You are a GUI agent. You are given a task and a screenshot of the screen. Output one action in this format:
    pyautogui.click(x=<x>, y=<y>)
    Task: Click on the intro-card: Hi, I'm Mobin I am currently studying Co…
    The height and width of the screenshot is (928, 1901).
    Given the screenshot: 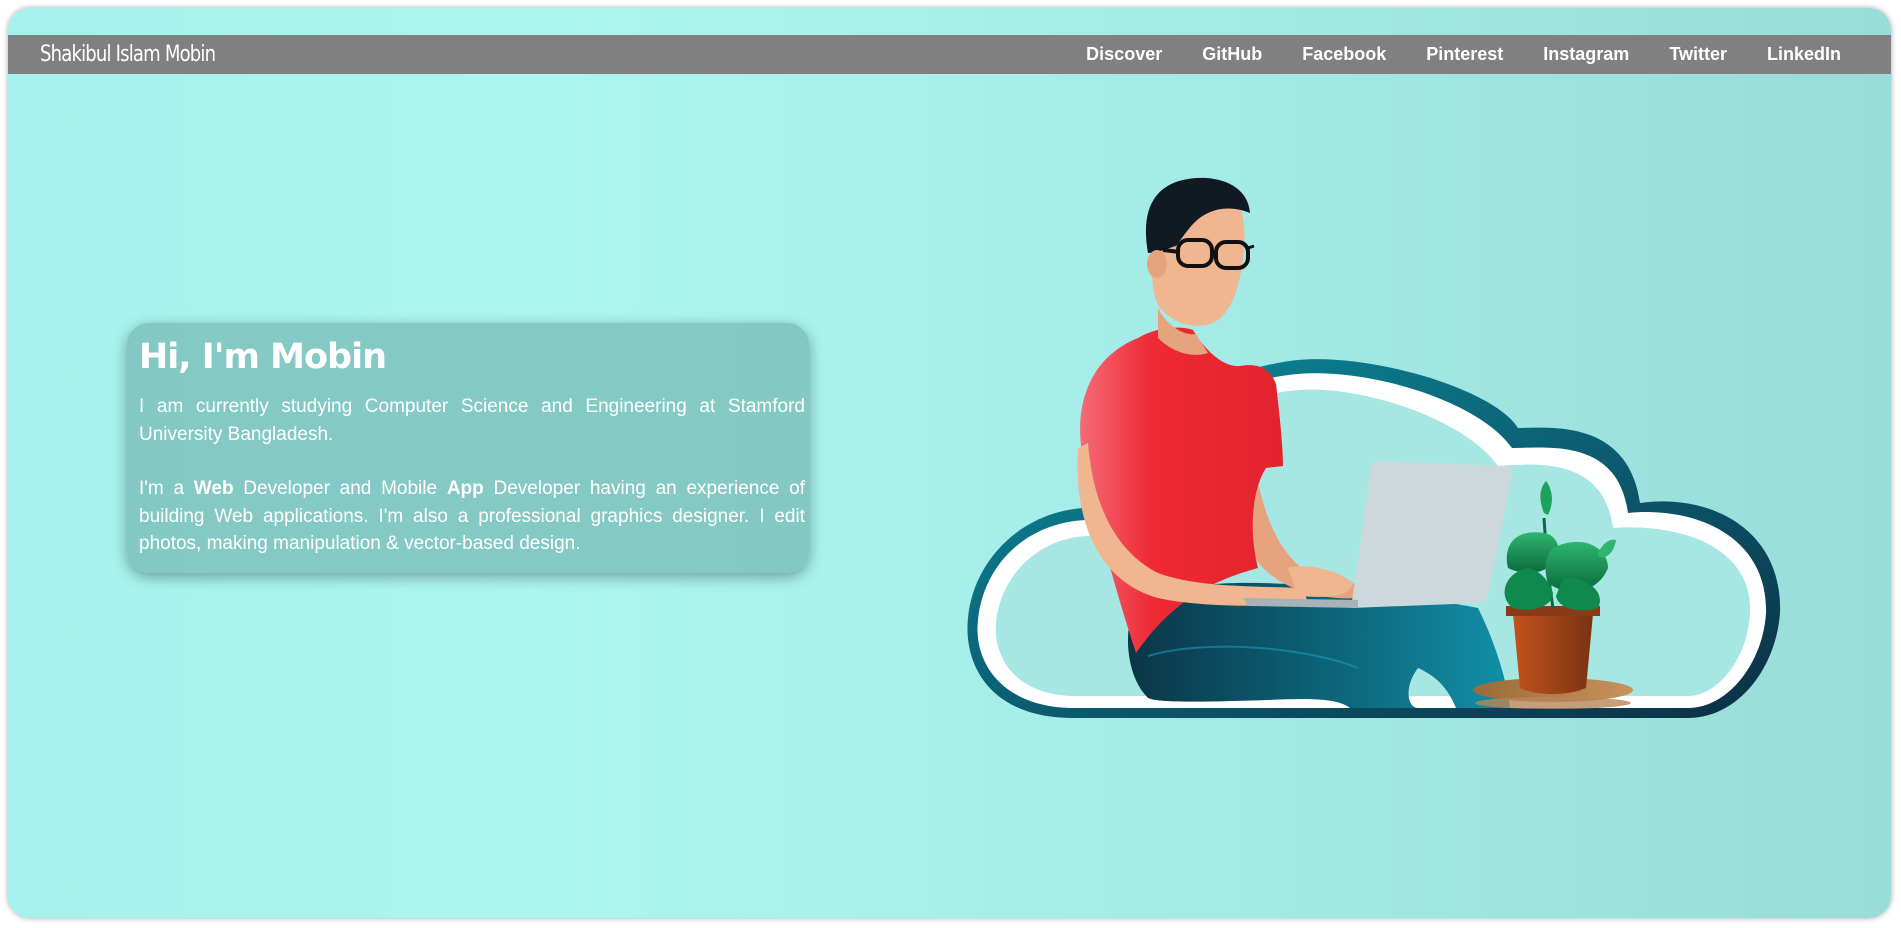 What is the action you would take?
    pyautogui.click(x=468, y=448)
    